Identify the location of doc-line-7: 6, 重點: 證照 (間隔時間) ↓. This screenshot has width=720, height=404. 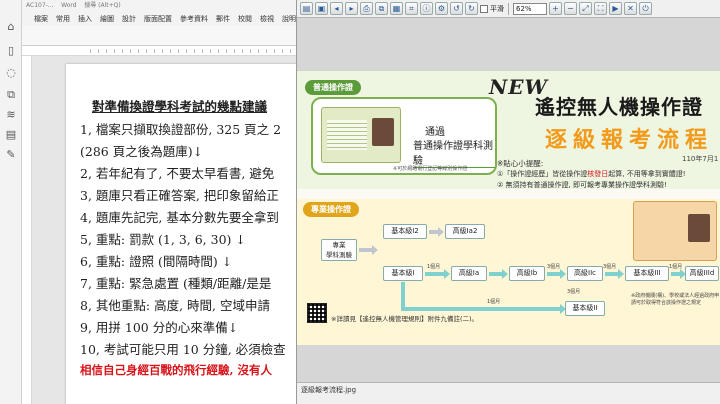
(156, 261).